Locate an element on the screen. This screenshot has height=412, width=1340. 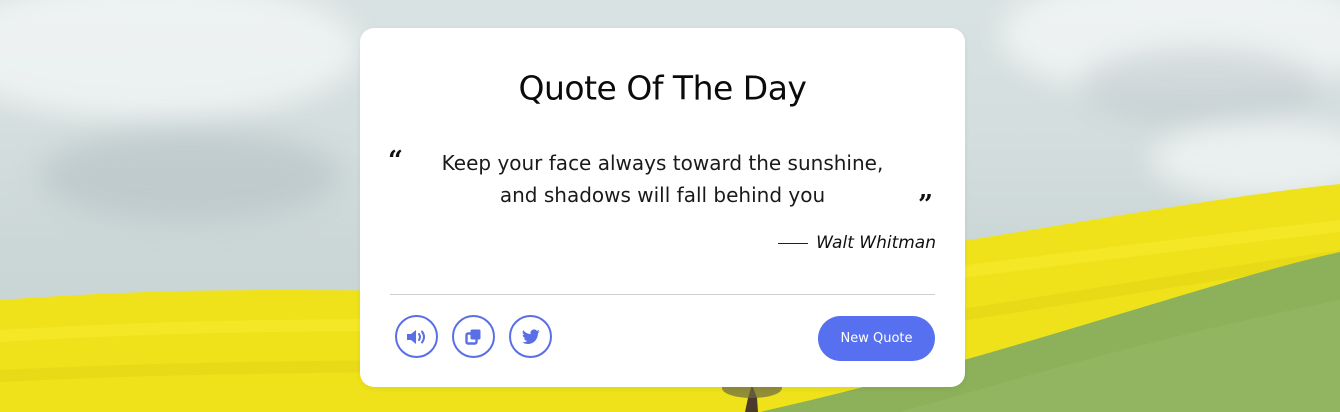
speech-button is located at coordinates (416, 336).